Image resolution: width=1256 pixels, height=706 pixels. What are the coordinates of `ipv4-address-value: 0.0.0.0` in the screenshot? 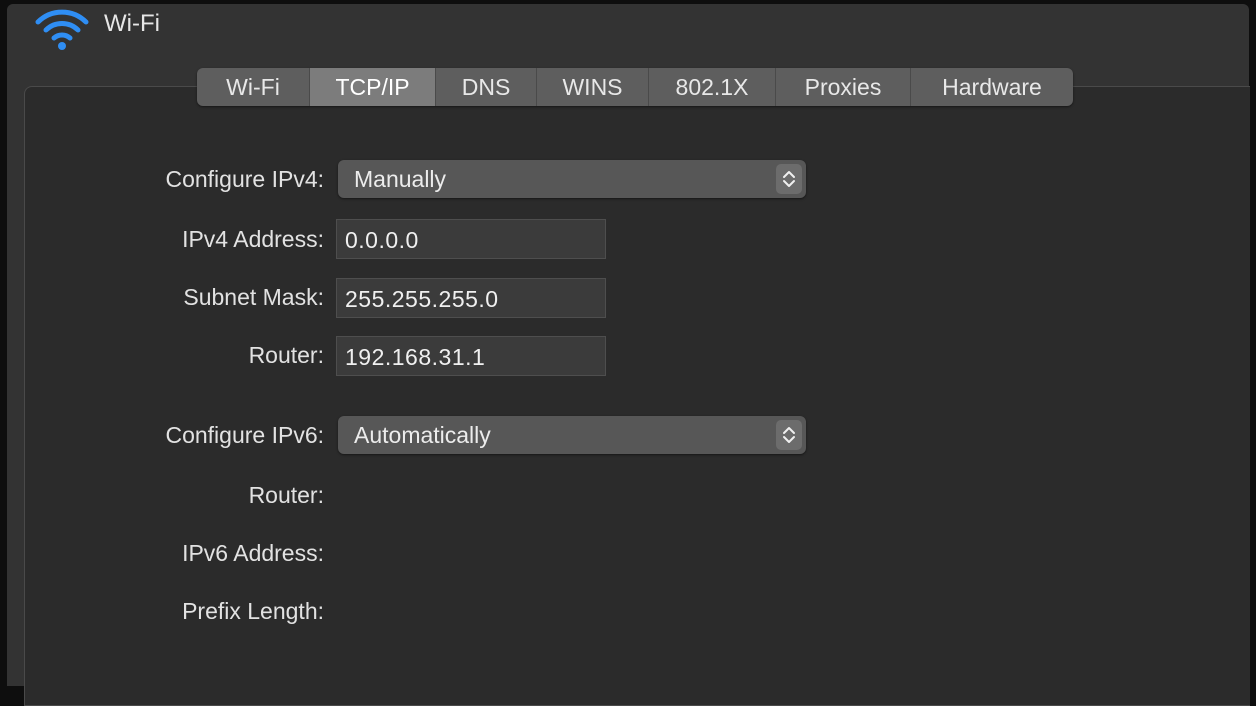 It's located at (382, 240).